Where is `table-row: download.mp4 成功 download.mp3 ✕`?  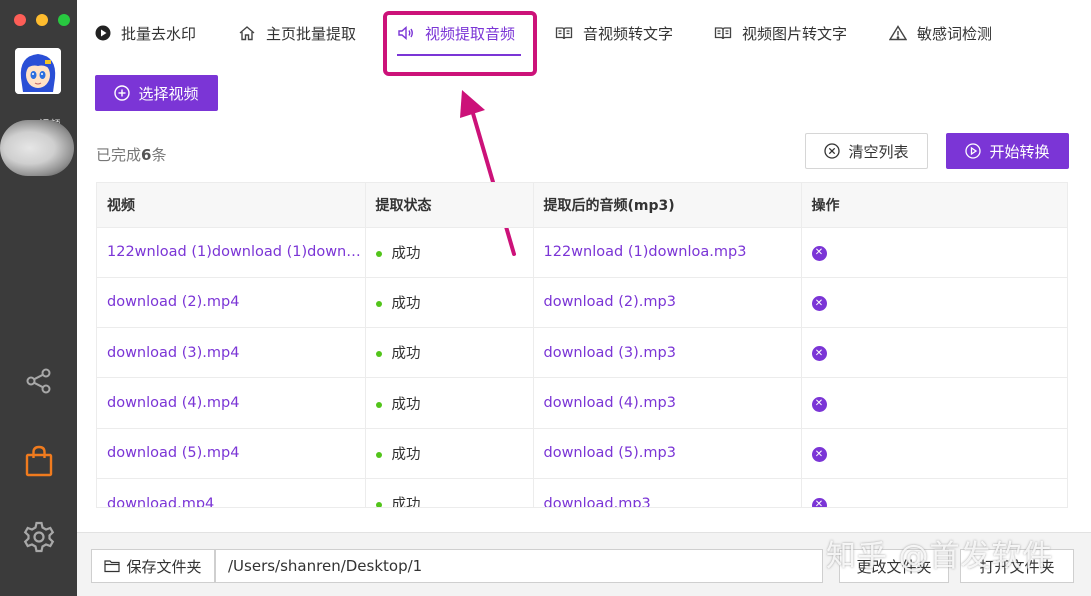
table-row: download.mp4 成功 download.mp3 ✕ is located at coordinates (582, 492).